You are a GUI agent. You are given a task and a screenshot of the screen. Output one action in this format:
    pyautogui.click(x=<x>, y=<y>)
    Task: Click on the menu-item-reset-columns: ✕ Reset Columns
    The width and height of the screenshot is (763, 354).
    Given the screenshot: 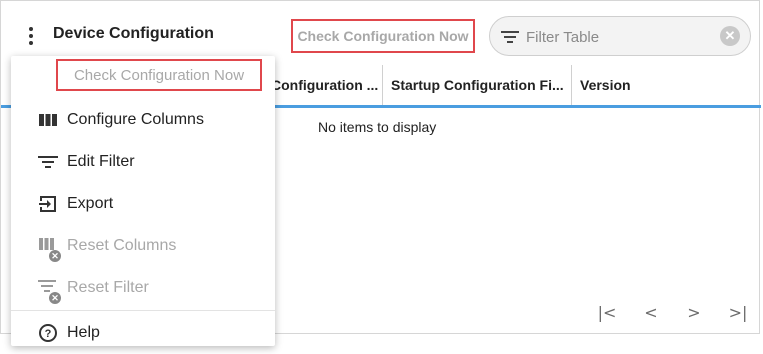 What is the action you would take?
    pyautogui.click(x=143, y=246)
    